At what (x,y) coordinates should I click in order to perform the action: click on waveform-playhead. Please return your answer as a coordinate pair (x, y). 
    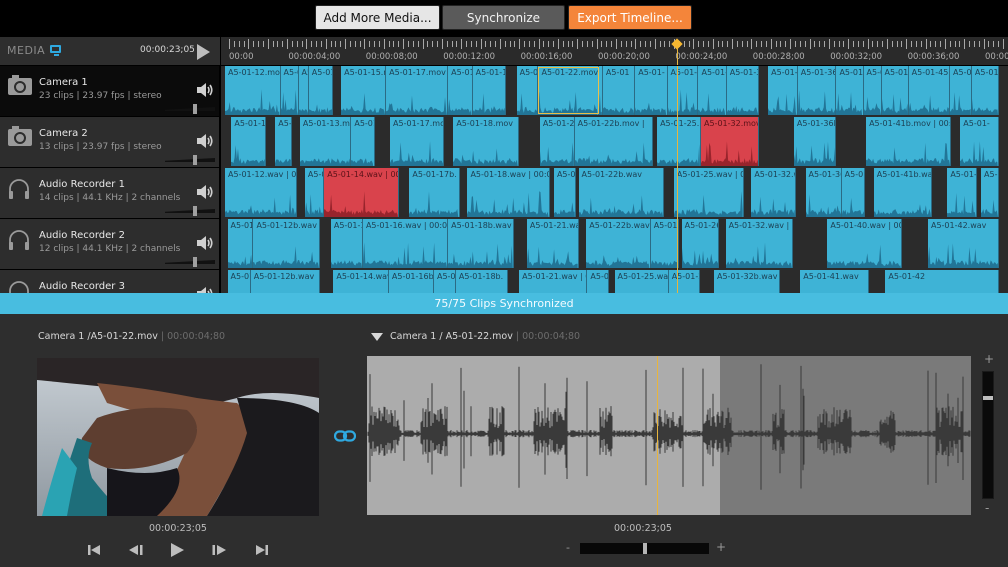
    Looking at the image, I should click on (657, 435).